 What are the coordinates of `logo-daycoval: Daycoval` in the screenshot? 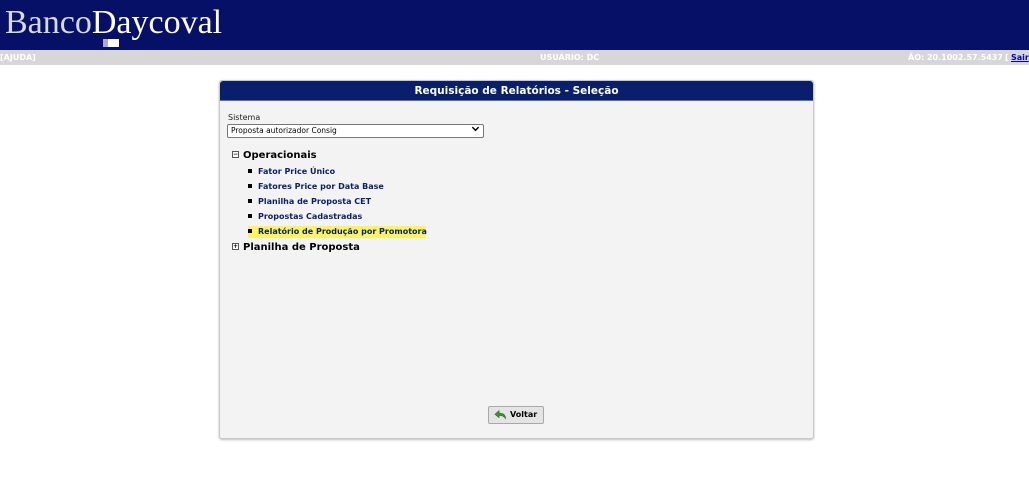 It's located at (157, 22).